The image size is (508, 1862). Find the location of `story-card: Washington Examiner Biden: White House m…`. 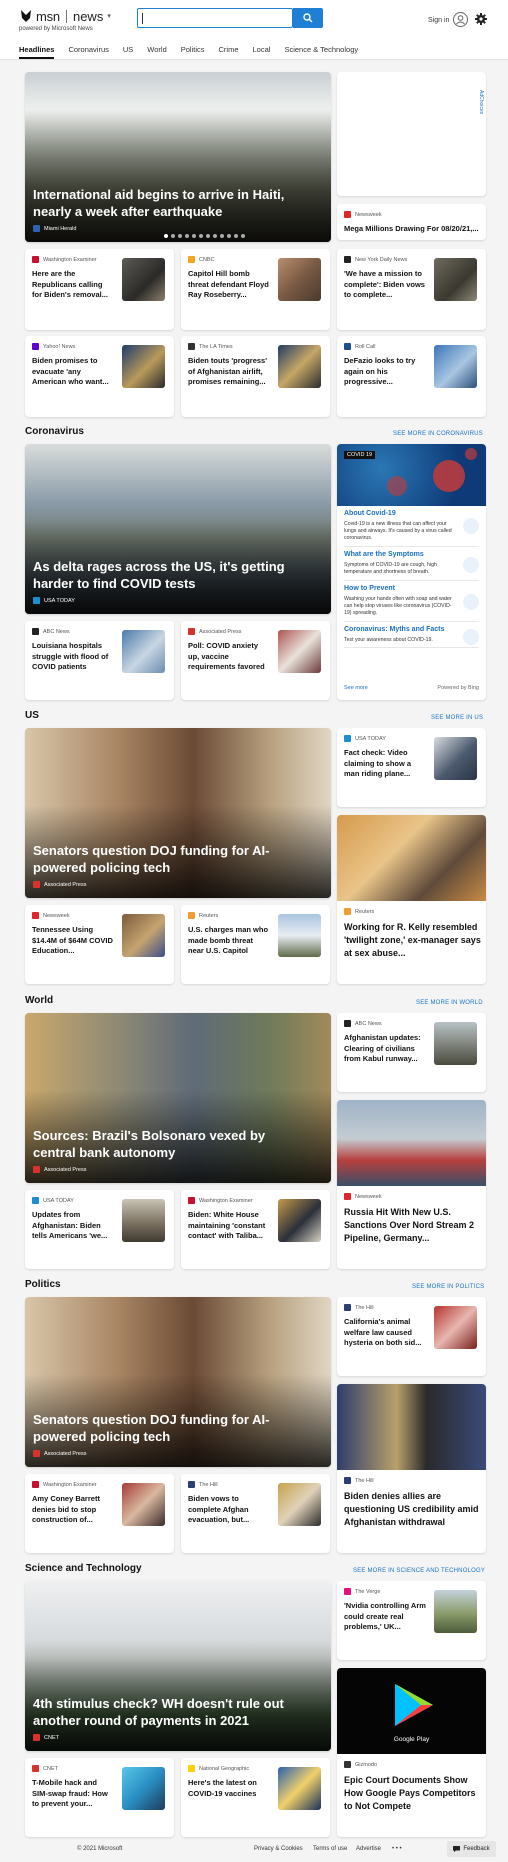

story-card: Washington Examiner Biden: White House m… is located at coordinates (255, 1229).